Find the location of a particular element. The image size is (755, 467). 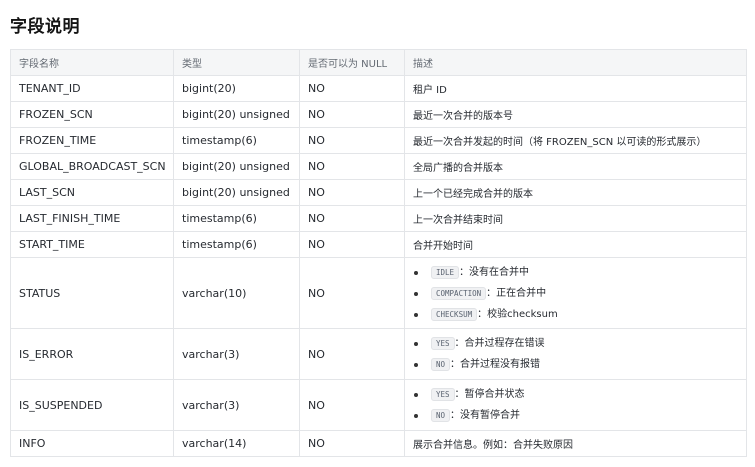

field-description: 展示合并信息。例如：合并失败原因 is located at coordinates (575, 443).